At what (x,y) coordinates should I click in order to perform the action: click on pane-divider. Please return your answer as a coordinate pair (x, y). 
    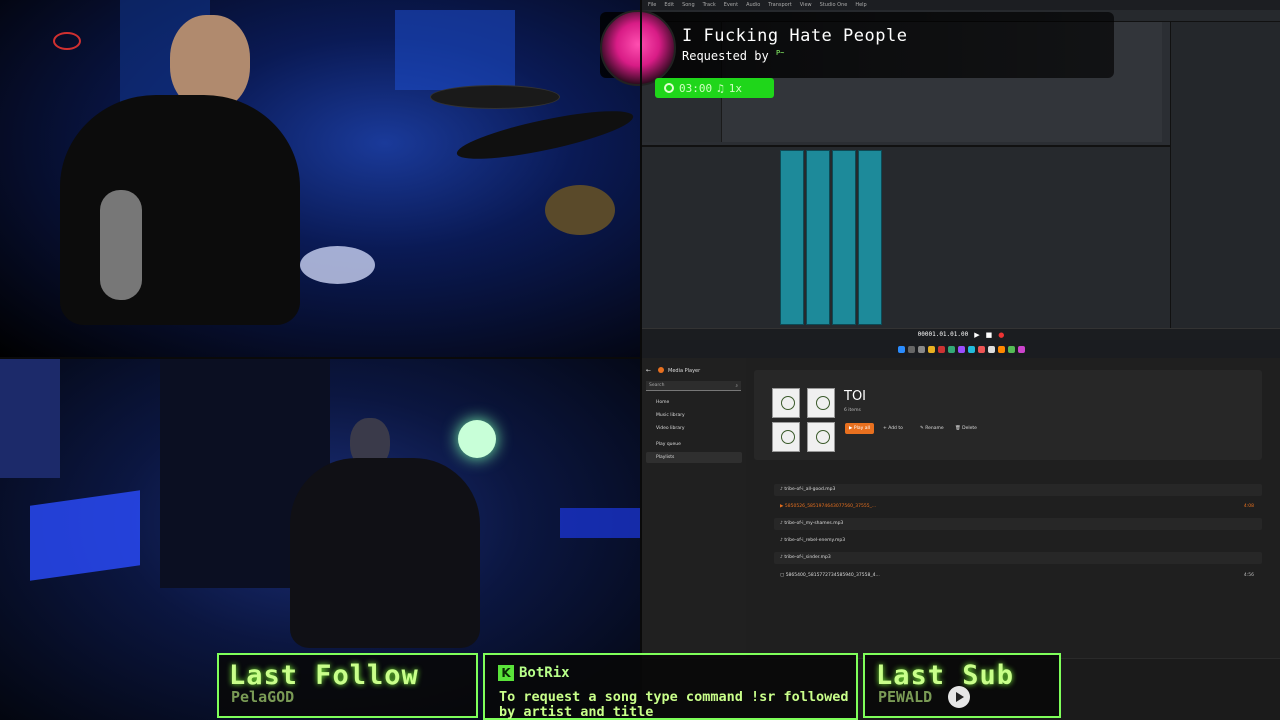
    Looking at the image, I should click on (320, 358).